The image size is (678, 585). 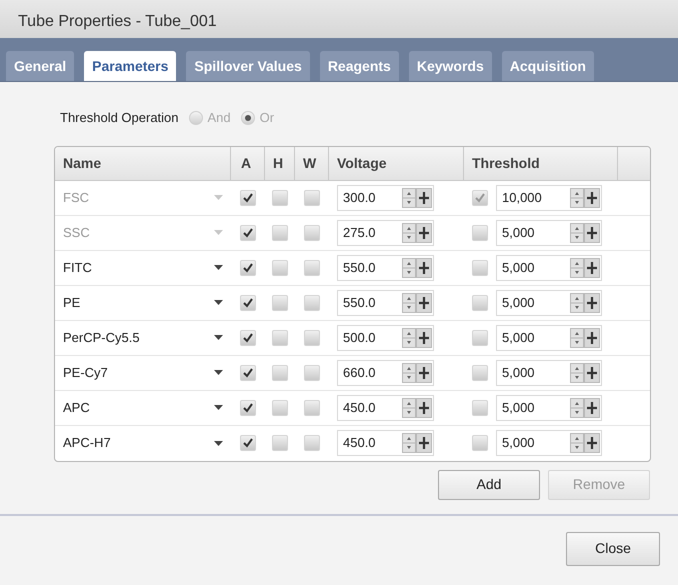 I want to click on column-header: Threshold, so click(x=541, y=163).